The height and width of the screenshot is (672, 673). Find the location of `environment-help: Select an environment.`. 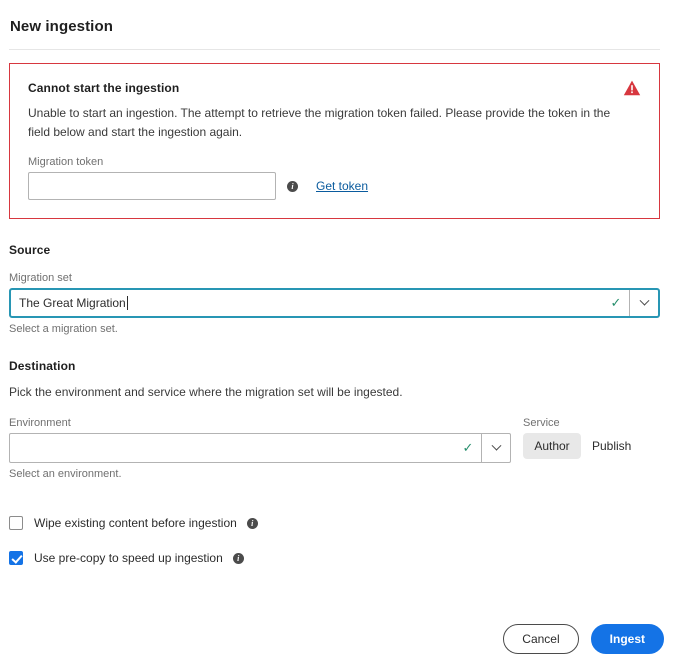

environment-help: Select an environment. is located at coordinates (65, 474).